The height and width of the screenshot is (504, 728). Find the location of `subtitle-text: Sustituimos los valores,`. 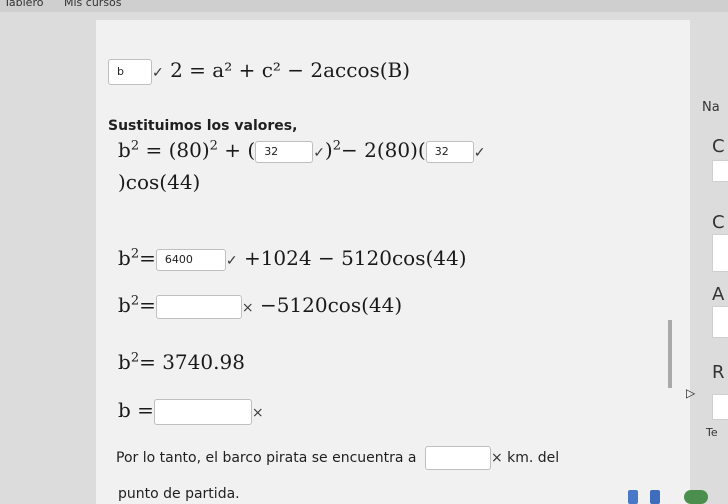

subtitle-text: Sustituimos los valores, is located at coordinates (203, 126).